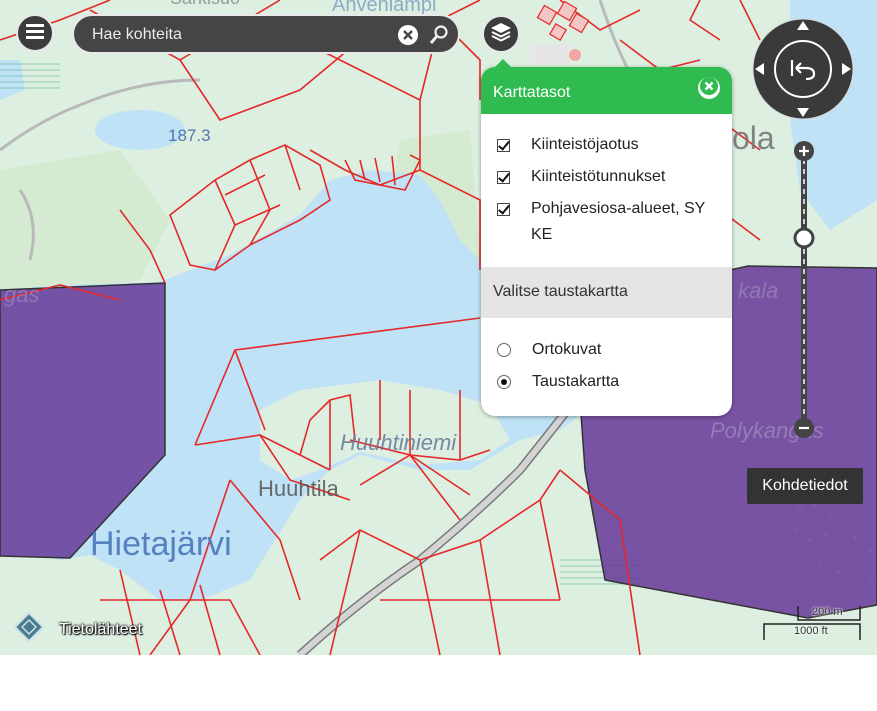 The height and width of the screenshot is (711, 877). I want to click on label-elevation: 187.3, so click(189, 135).